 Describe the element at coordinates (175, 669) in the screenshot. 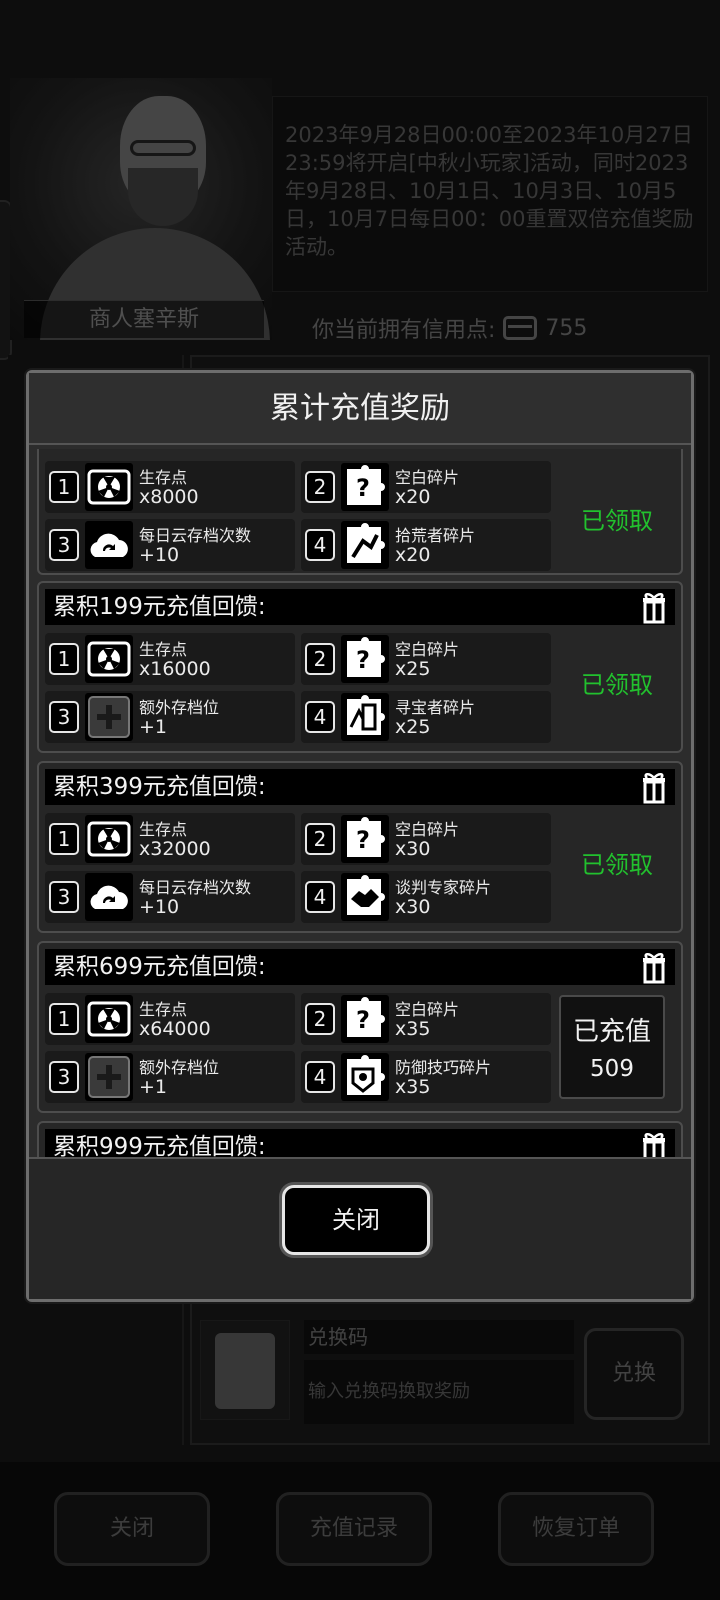

I see `reward-quantity: x16000` at that location.